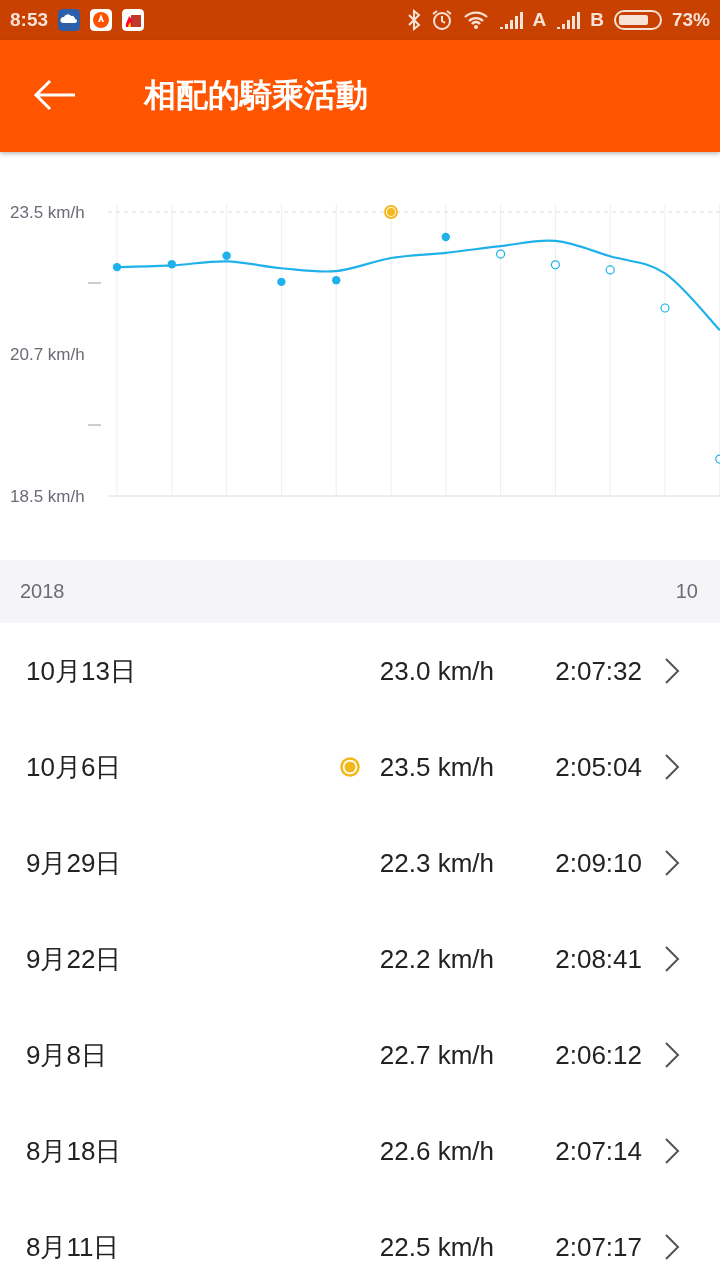 The width and height of the screenshot is (720, 1280). Describe the element at coordinates (475, 20) in the screenshot. I see `wifi-icon` at that location.